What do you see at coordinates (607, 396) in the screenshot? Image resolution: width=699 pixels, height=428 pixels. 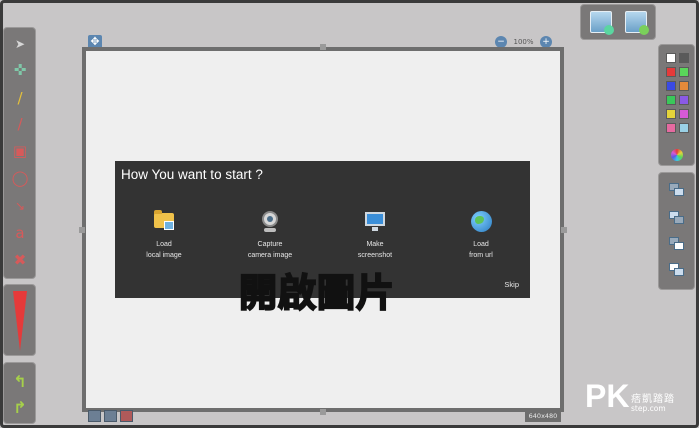 I see `watermark-logo: PK` at bounding box center [607, 396].